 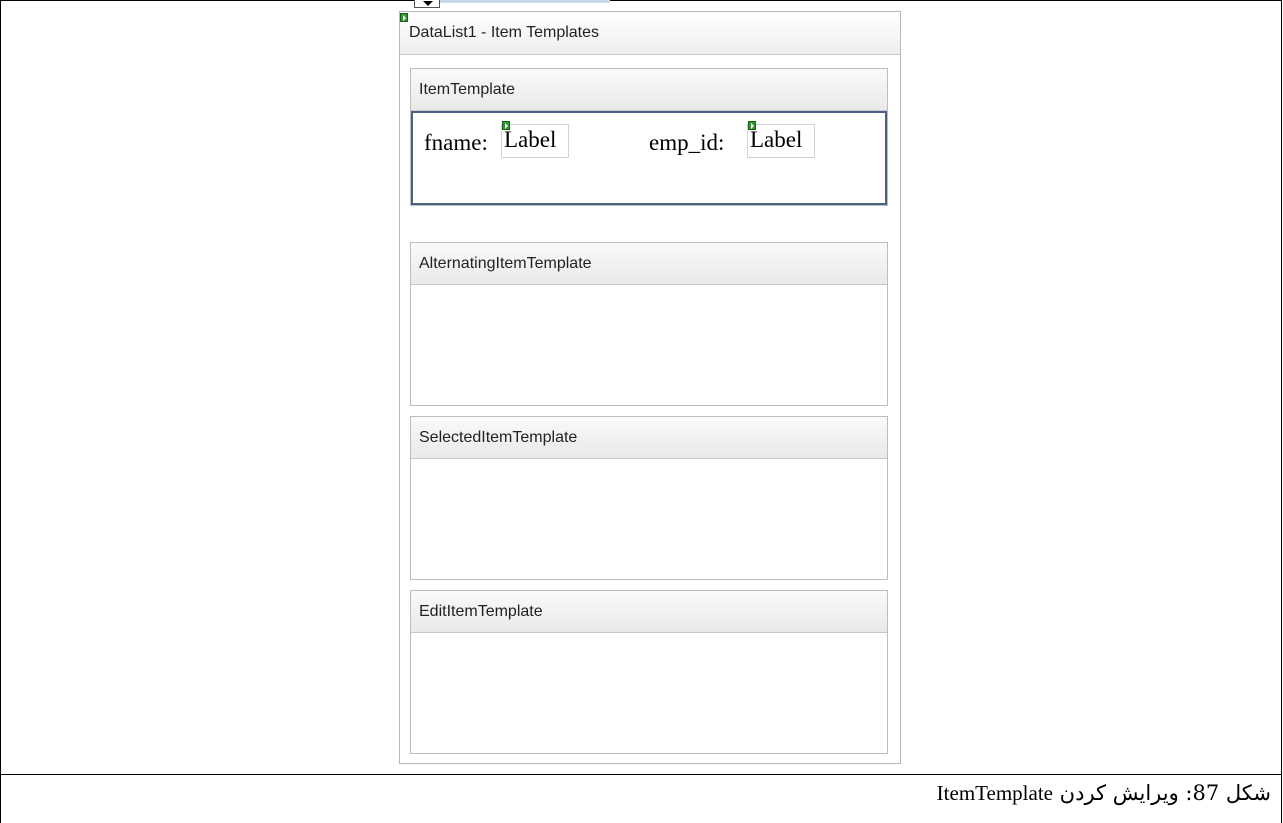 I want to click on section-header: AlternatingItemTemplate, so click(x=649, y=264).